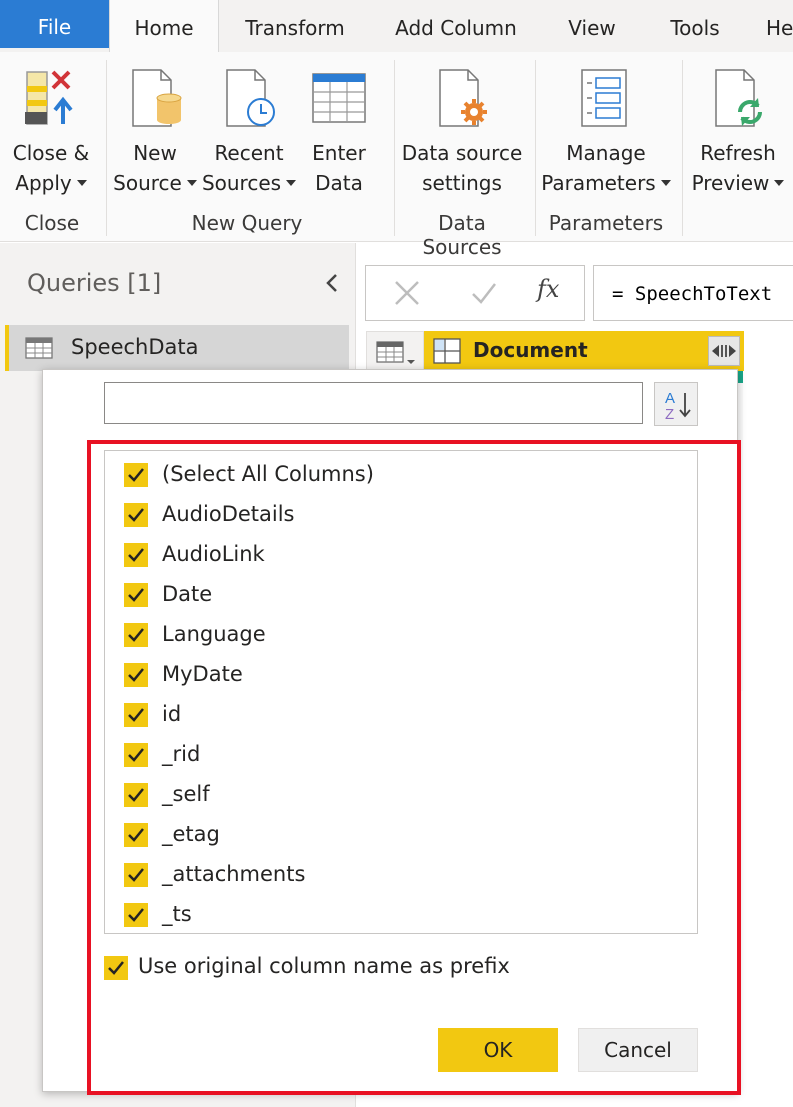 This screenshot has width=793, height=1107. Describe the element at coordinates (407, 293) in the screenshot. I see `cancel-formula-icon` at that location.